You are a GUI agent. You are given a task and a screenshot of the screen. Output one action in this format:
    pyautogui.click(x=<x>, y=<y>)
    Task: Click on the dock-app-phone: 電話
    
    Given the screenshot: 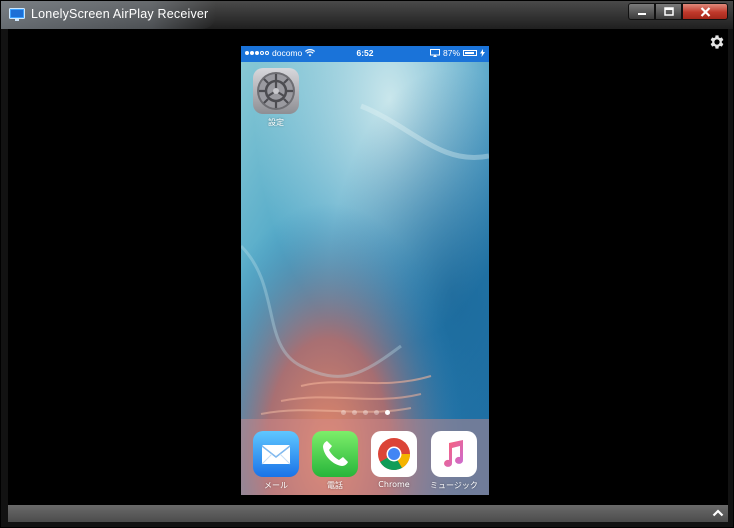 What is the action you would take?
    pyautogui.click(x=335, y=461)
    